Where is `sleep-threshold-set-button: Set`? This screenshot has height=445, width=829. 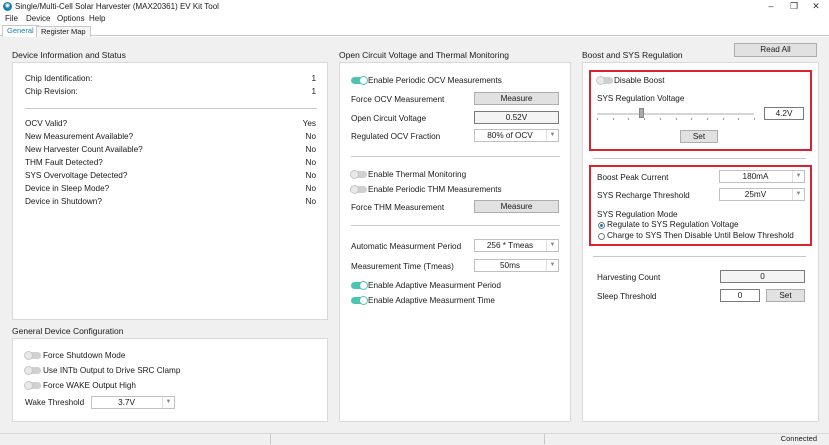 sleep-threshold-set-button: Set is located at coordinates (785, 295).